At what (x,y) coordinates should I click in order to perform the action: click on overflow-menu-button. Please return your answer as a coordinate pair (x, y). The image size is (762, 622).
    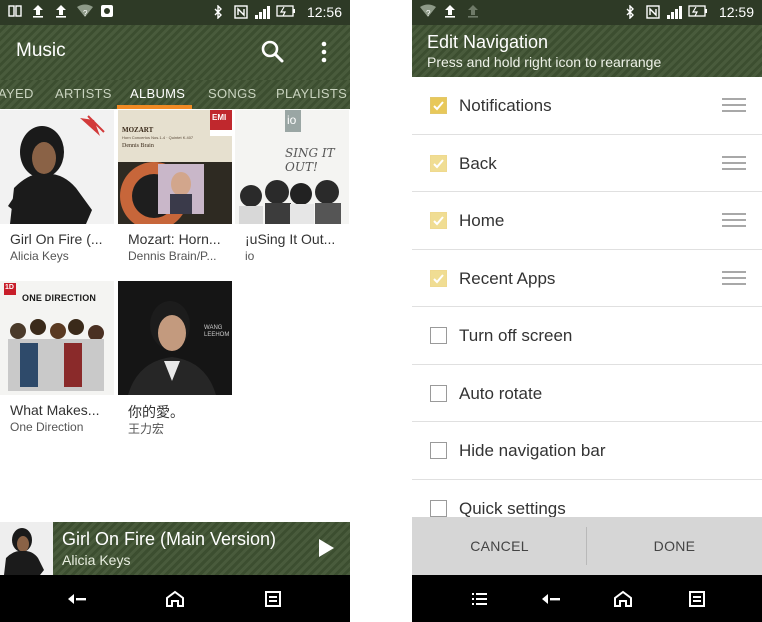
    Looking at the image, I should click on (324, 52).